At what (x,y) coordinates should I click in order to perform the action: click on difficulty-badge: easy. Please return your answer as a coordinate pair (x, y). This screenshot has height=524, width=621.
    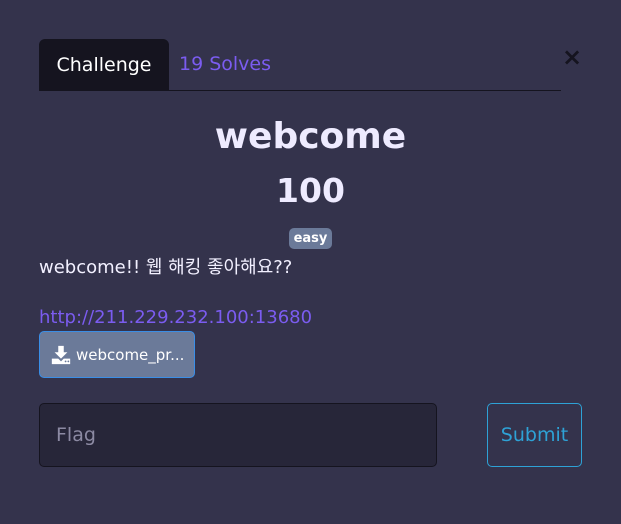
    Looking at the image, I should click on (310, 238).